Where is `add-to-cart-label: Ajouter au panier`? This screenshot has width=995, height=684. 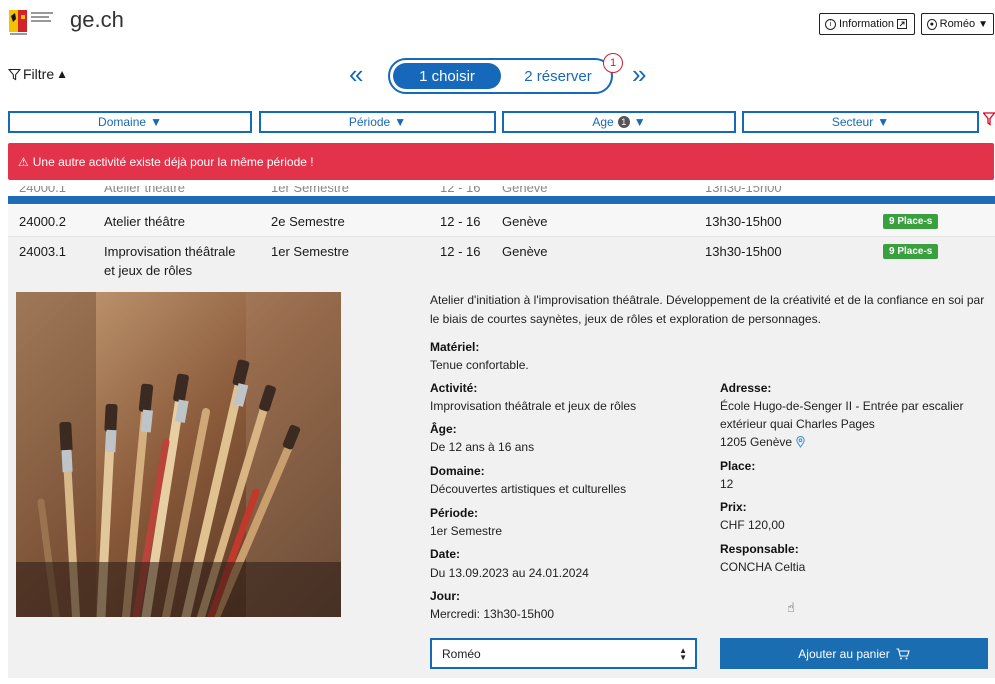
add-to-cart-label: Ajouter au panier is located at coordinates (844, 653).